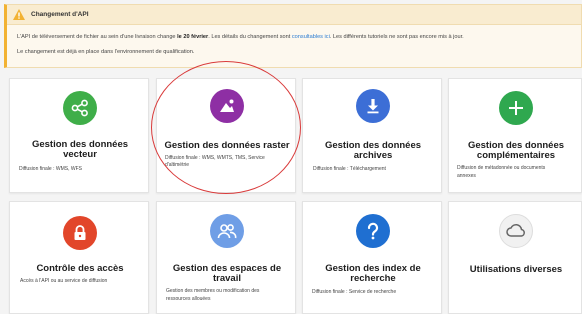 The height and width of the screenshot is (314, 582). I want to click on card-description: Accès à l'API ou au service de diffusion, so click(64, 281).